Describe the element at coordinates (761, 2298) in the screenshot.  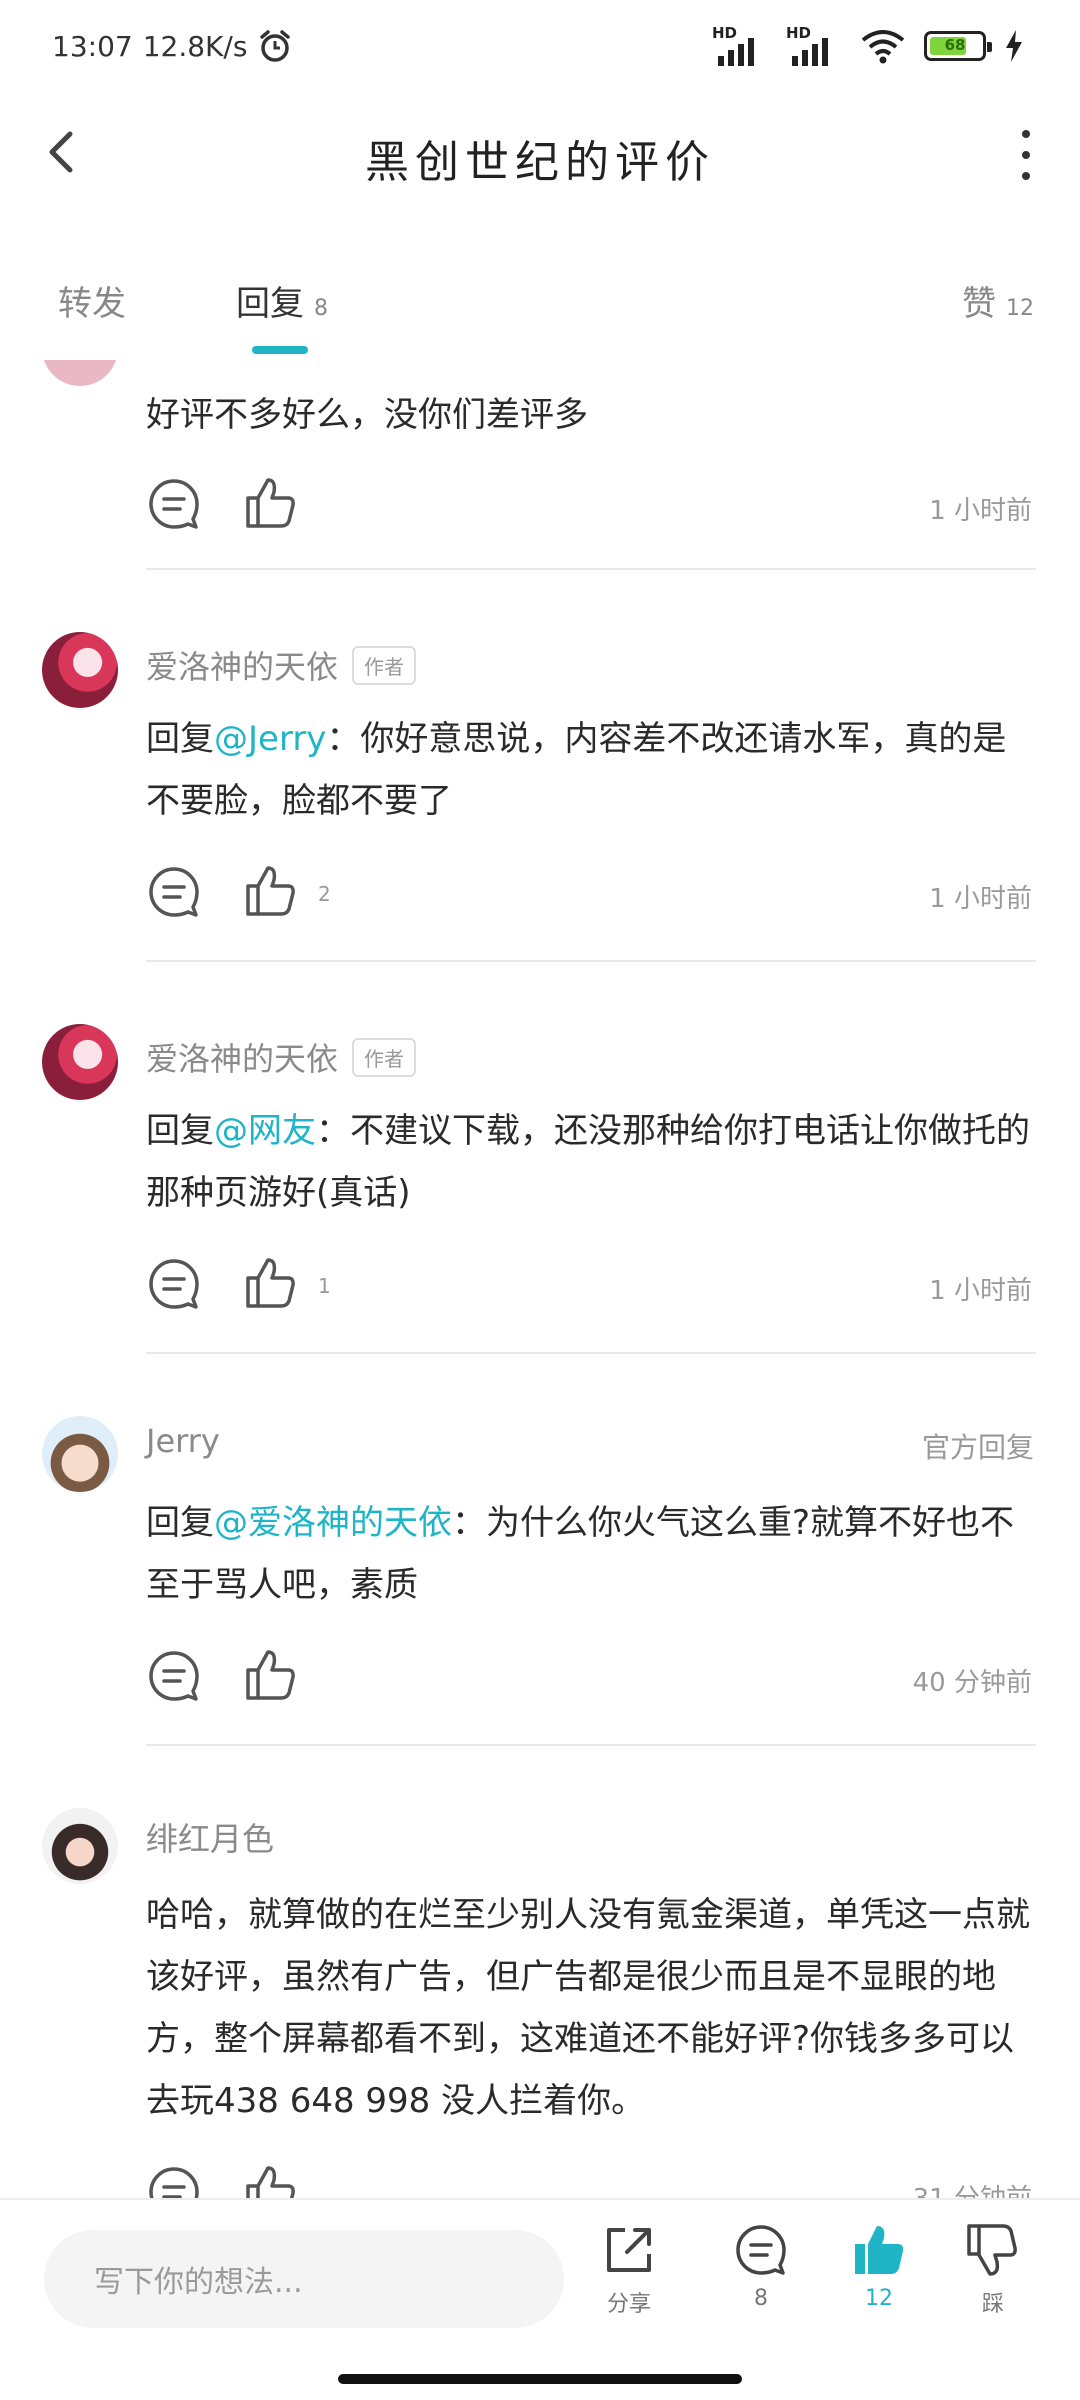
I see `comment-count: 8` at that location.